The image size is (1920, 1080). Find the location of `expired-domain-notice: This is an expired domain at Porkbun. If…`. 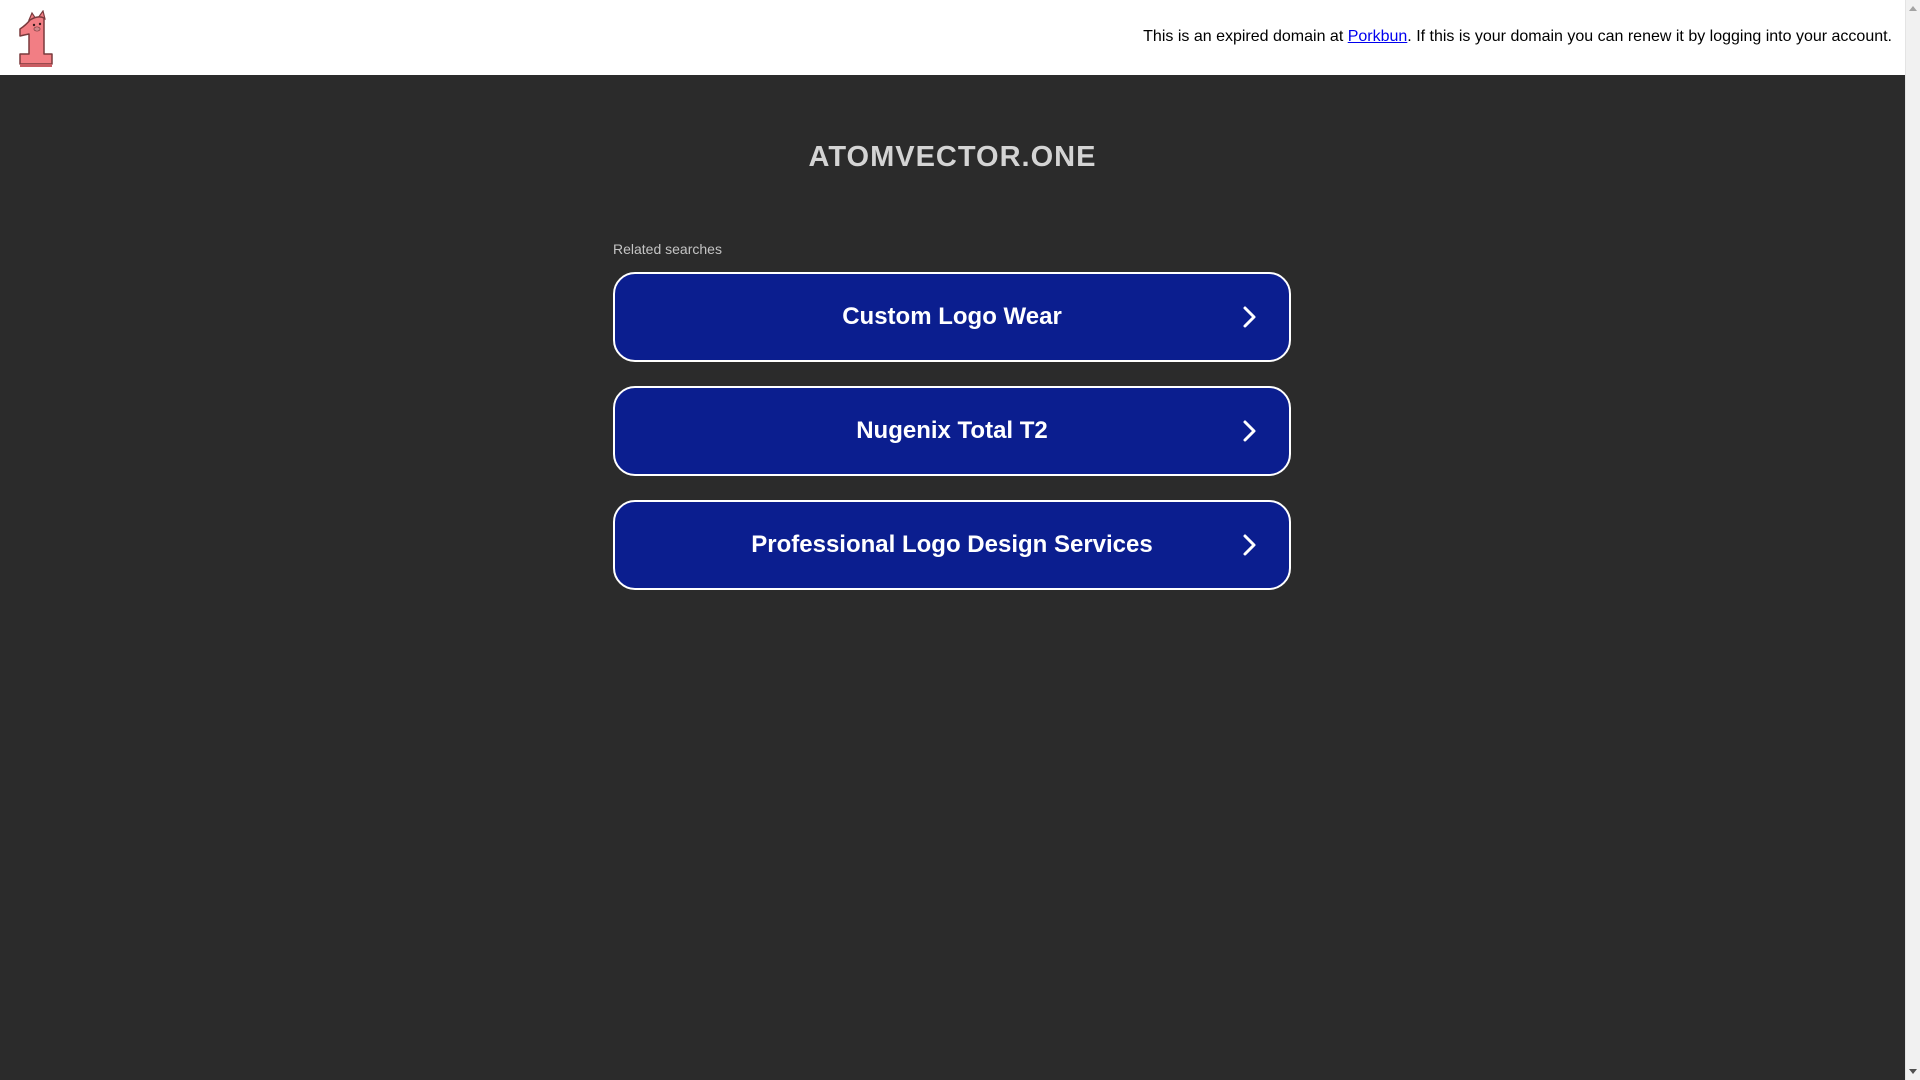

expired-domain-notice: This is an expired domain at Porkbun. If… is located at coordinates (1517, 37).